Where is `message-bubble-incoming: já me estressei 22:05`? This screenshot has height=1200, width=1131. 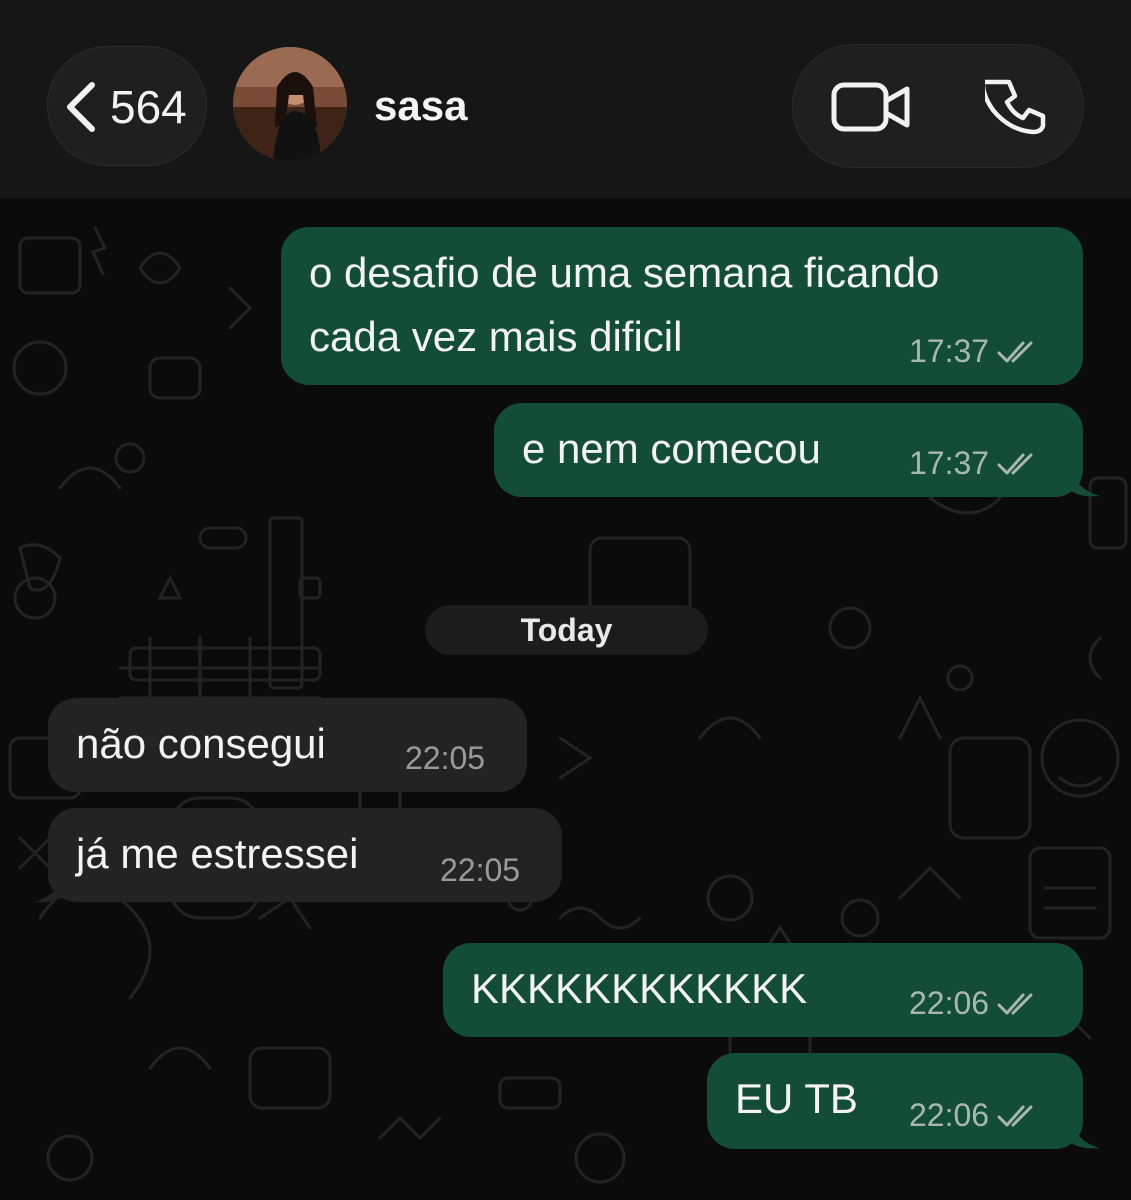 message-bubble-incoming: já me estressei 22:05 is located at coordinates (305, 855).